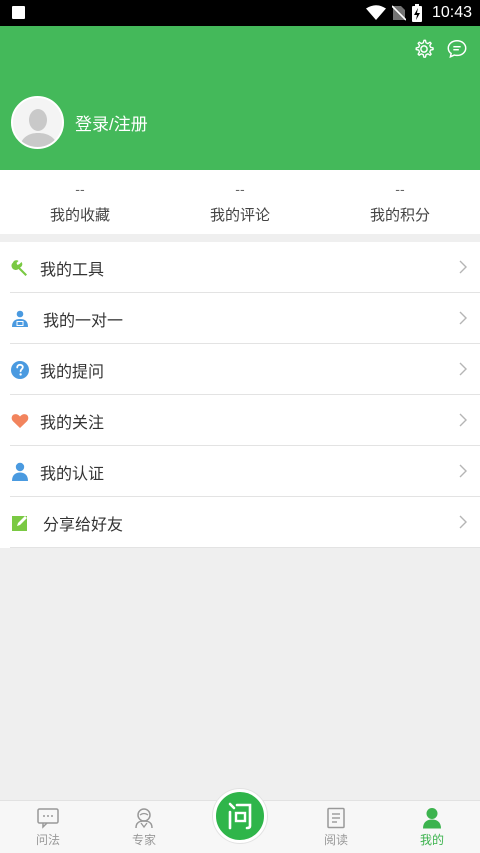 Image resolution: width=480 pixels, height=853 pixels. What do you see at coordinates (20, 319) in the screenshot?
I see `consultant-icon` at bounding box center [20, 319].